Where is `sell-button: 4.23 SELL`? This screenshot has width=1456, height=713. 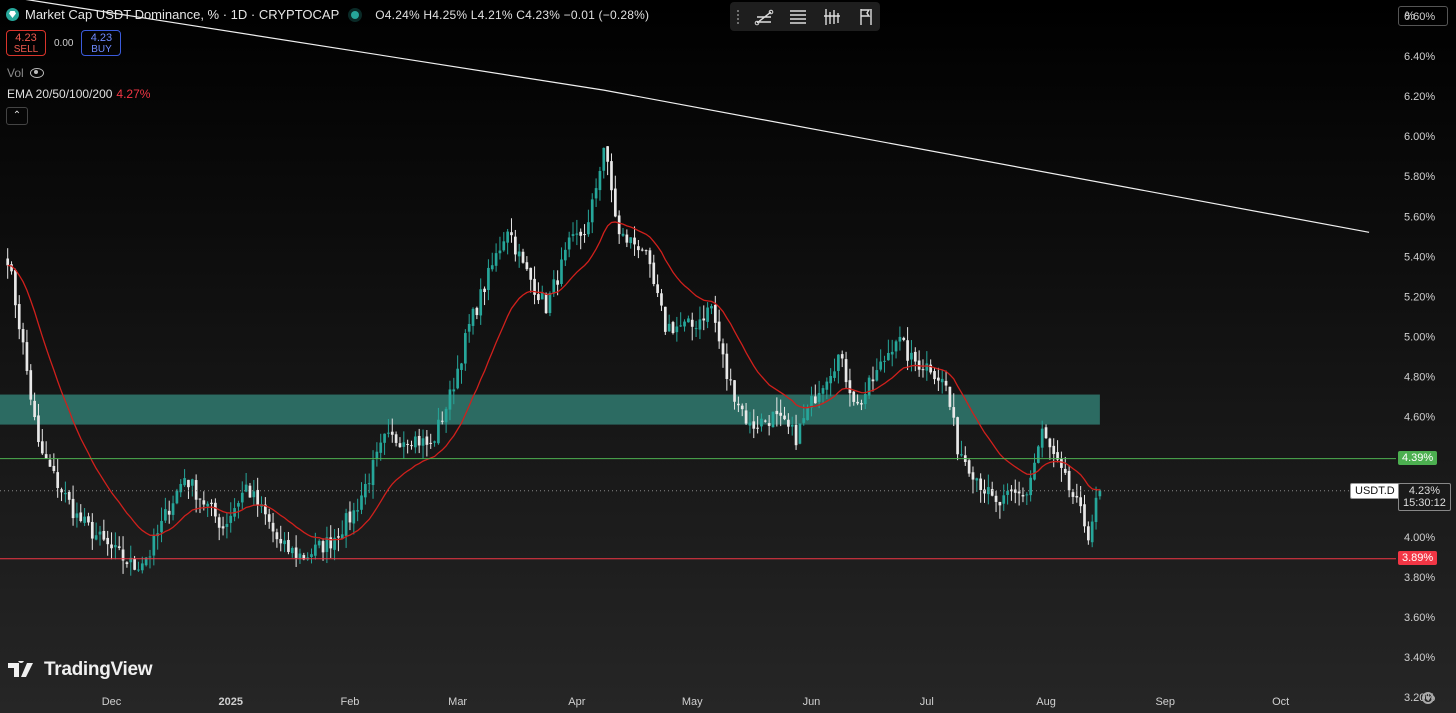 sell-button: 4.23 SELL is located at coordinates (26, 43).